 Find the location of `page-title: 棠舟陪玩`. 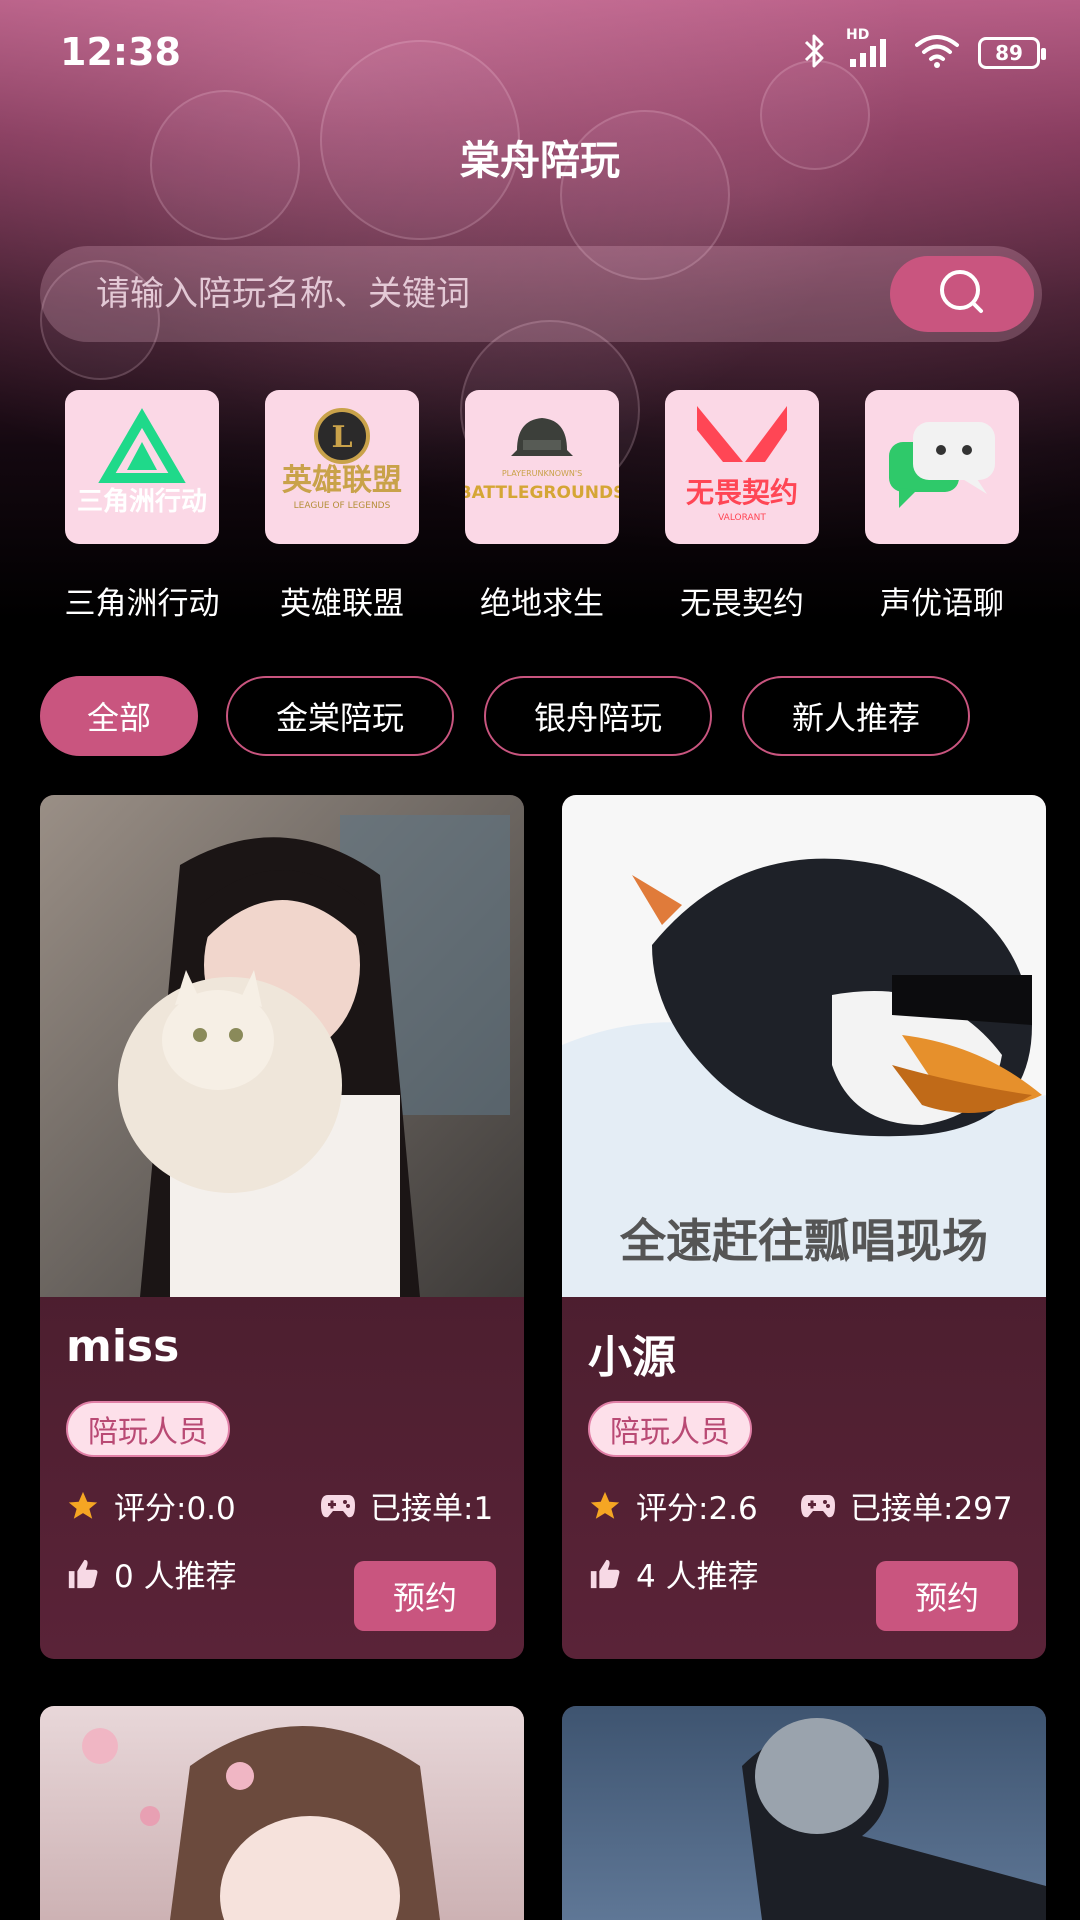

page-title: 棠舟陪玩 is located at coordinates (540, 161).